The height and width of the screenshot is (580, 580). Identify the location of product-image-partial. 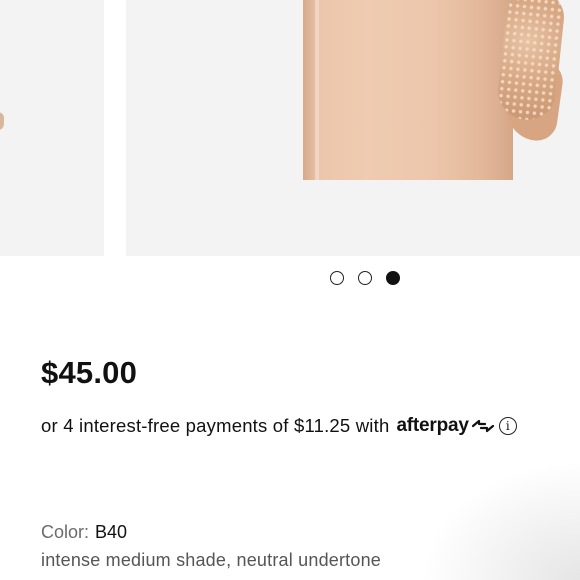
(2, 121).